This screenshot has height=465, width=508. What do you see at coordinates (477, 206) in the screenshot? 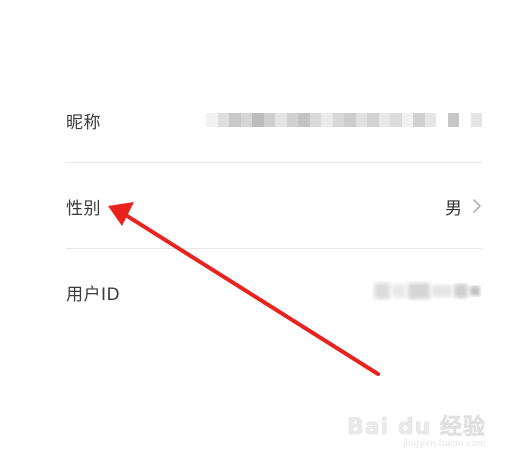
I see `chevron-right-icon` at bounding box center [477, 206].